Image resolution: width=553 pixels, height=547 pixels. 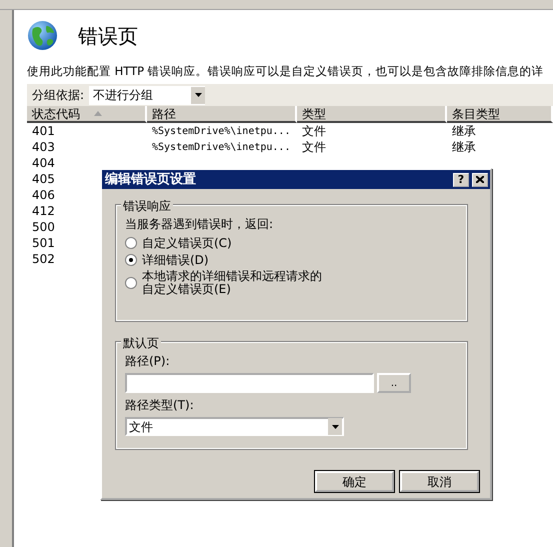 What do you see at coordinates (286, 71) in the screenshot?
I see `description-text: 使用此功能配置 HTTP 错误响应。错误响应可以是自定义错误页，也可以是包含故障排除信息的详` at bounding box center [286, 71].